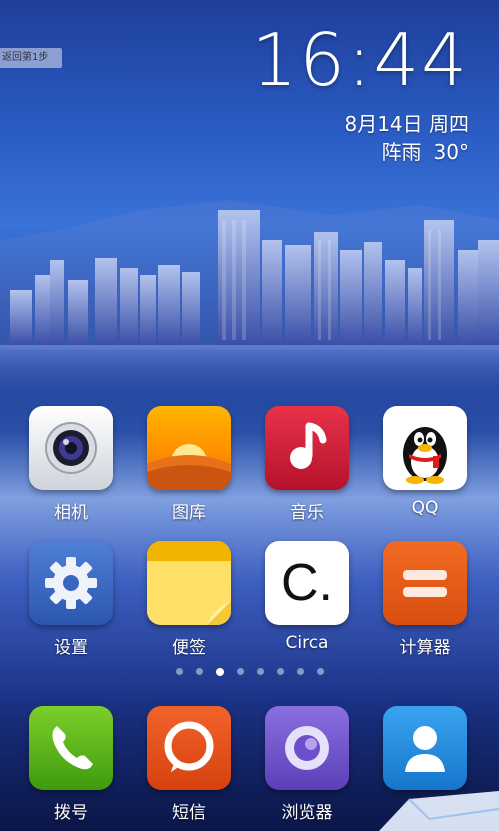 The image size is (499, 831). Describe the element at coordinates (189, 513) in the screenshot. I see `app-label: 图库` at that location.